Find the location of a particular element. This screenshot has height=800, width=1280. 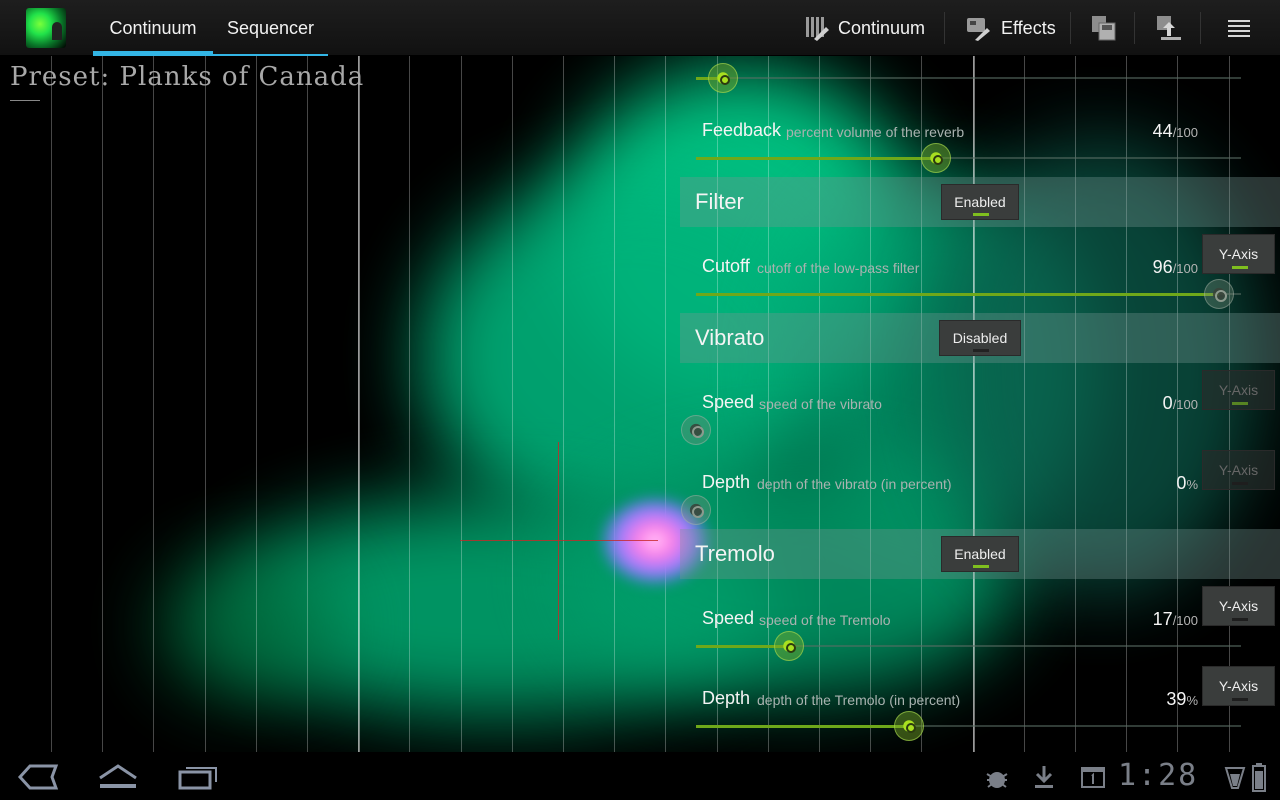

tremolo-depth-slider-thumb is located at coordinates (908, 726).